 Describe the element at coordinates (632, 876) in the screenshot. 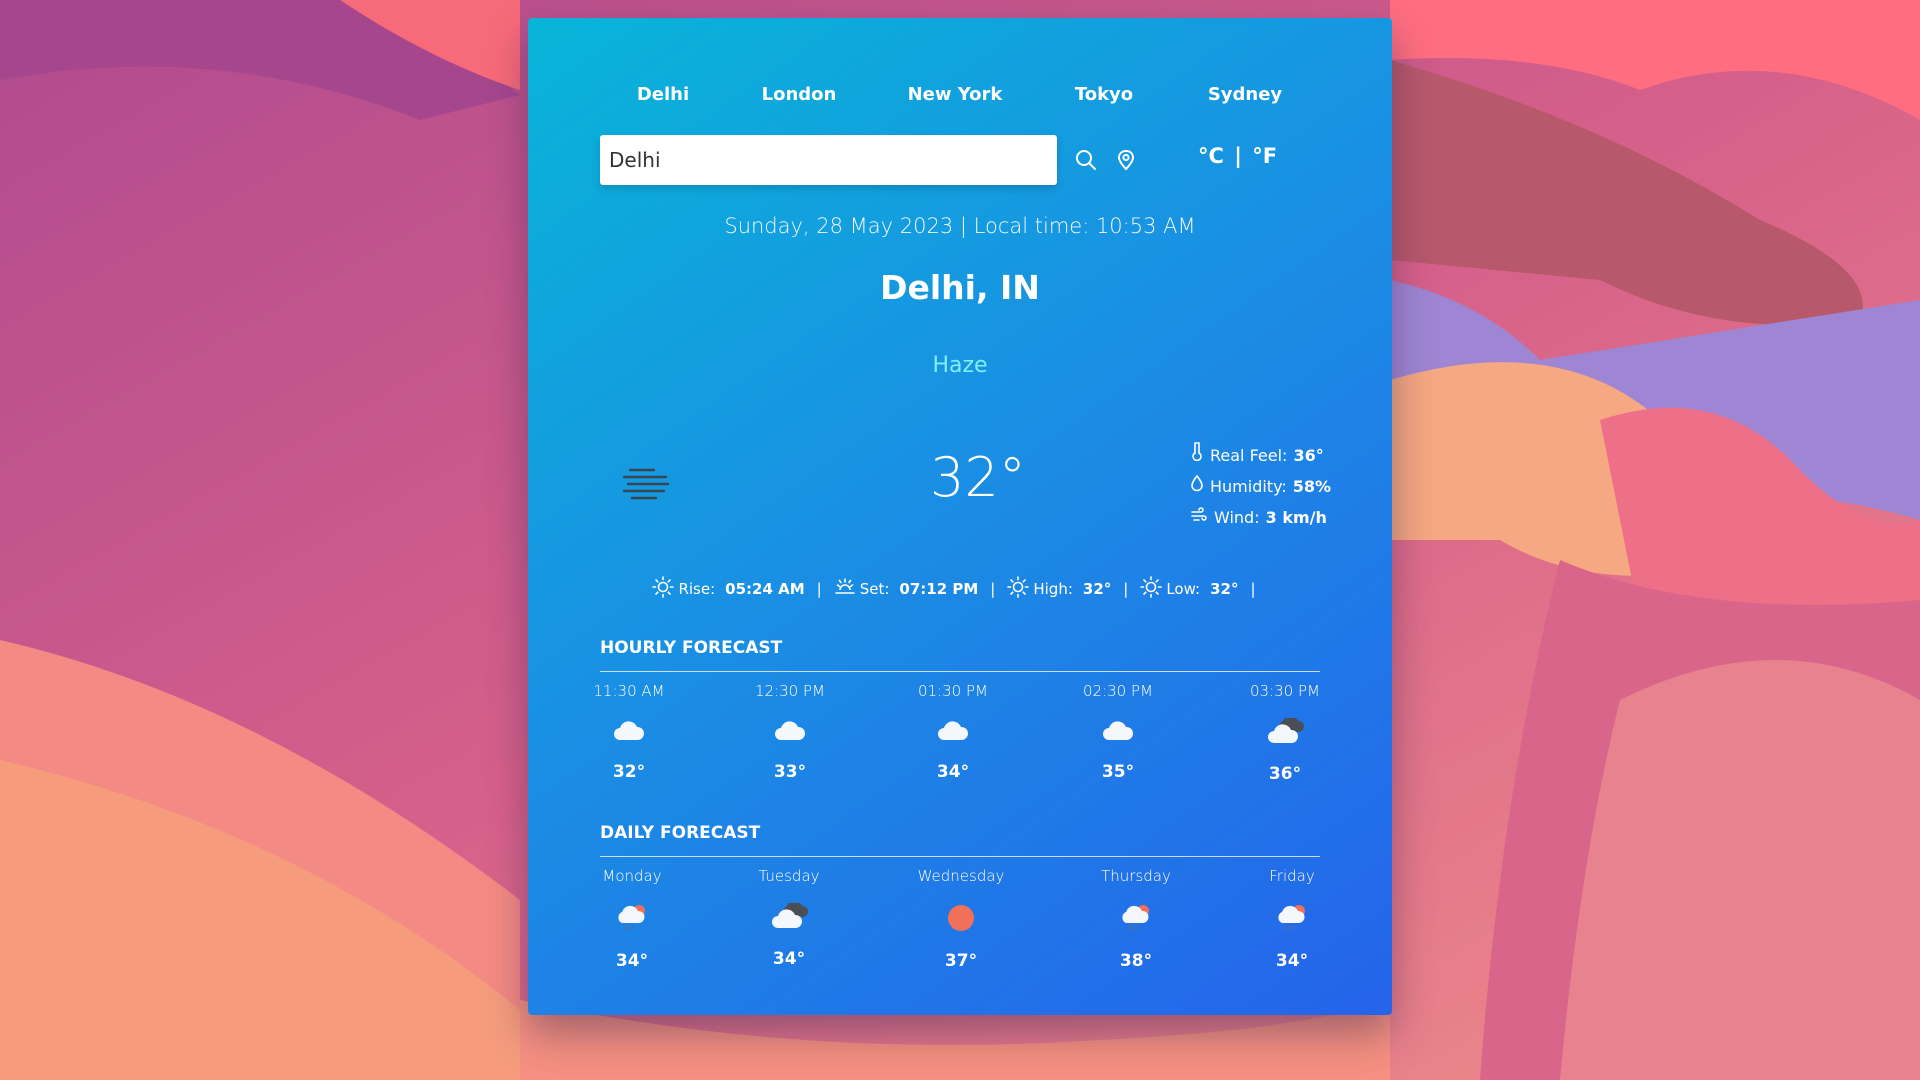

I see `day-label: Monday` at that location.